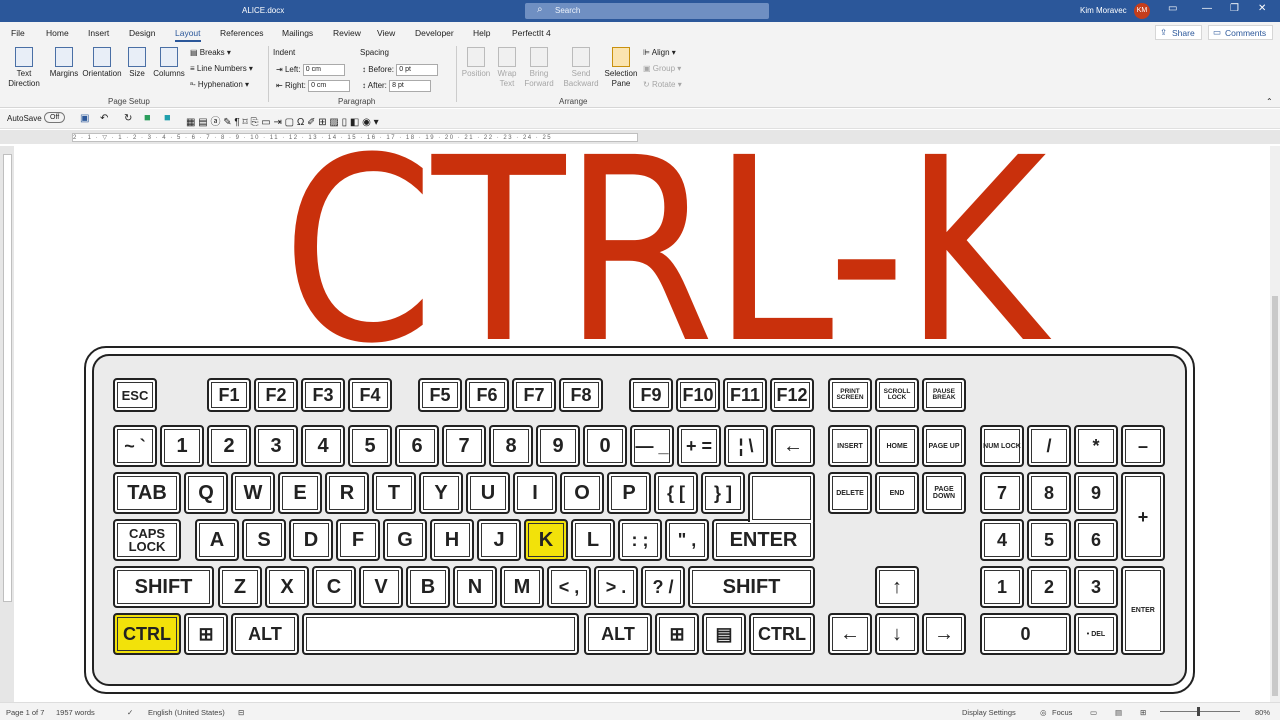 The width and height of the screenshot is (1280, 720). I want to click on vertical-ruler, so click(7, 424).